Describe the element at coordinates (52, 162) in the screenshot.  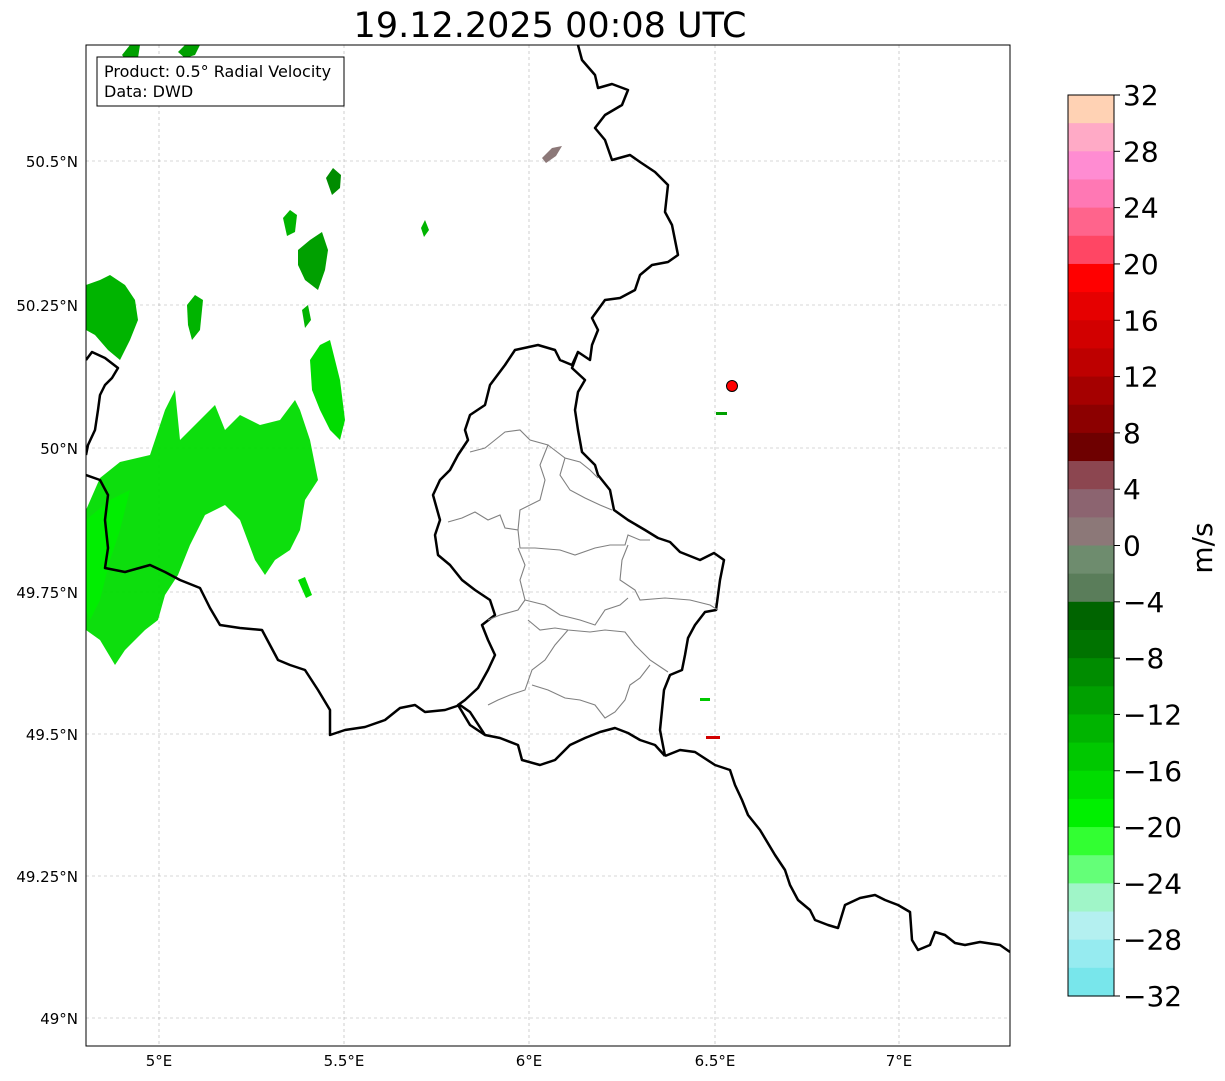
I see `lat-tick-label: 50.5°N` at that location.